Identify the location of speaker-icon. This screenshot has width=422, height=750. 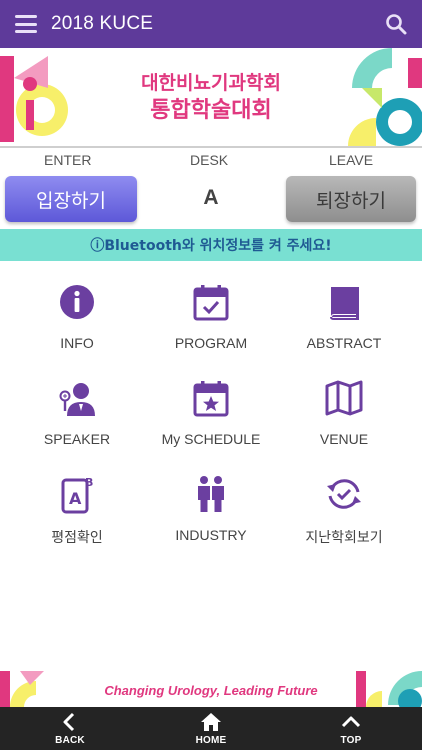
(77, 399).